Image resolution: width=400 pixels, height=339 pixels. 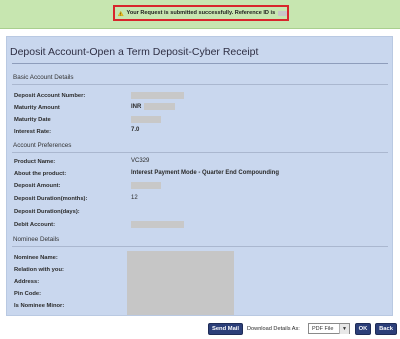 What do you see at coordinates (43, 77) in the screenshot?
I see `section-basic-account-details: Basic Account Details` at bounding box center [43, 77].